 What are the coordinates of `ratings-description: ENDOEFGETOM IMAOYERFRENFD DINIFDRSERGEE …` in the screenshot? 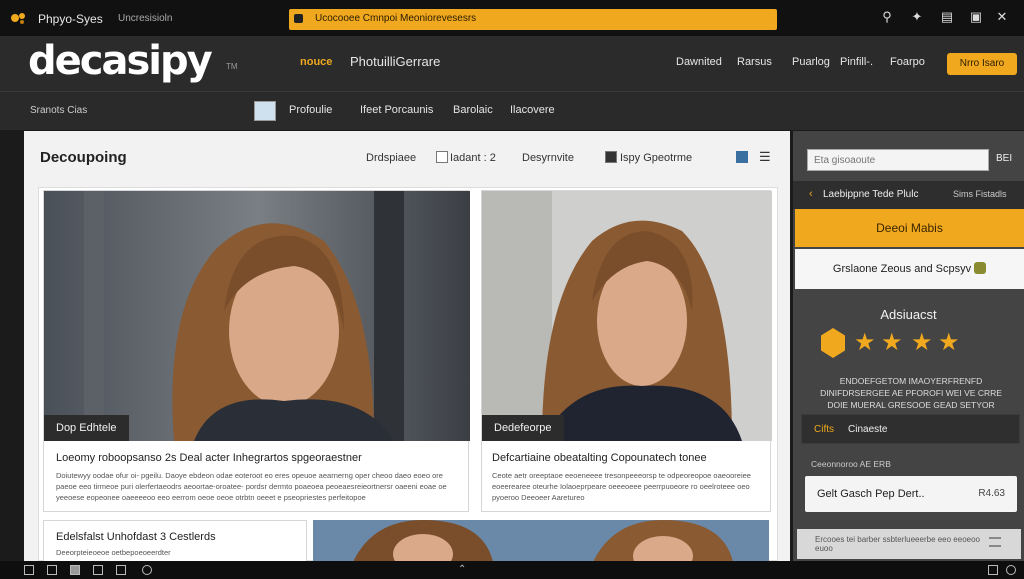 It's located at (911, 393).